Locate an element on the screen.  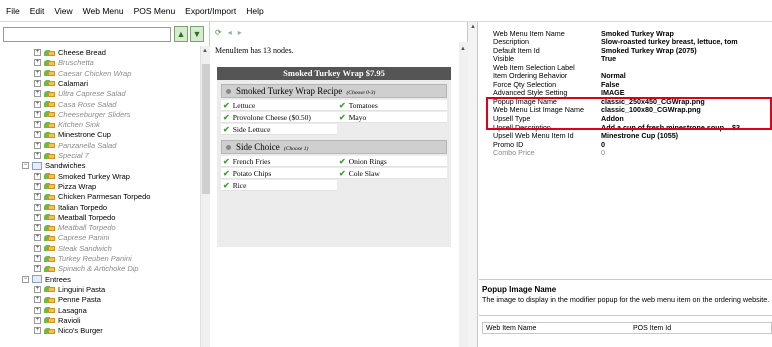
property-row: Visible True is located at coordinates (625, 58).